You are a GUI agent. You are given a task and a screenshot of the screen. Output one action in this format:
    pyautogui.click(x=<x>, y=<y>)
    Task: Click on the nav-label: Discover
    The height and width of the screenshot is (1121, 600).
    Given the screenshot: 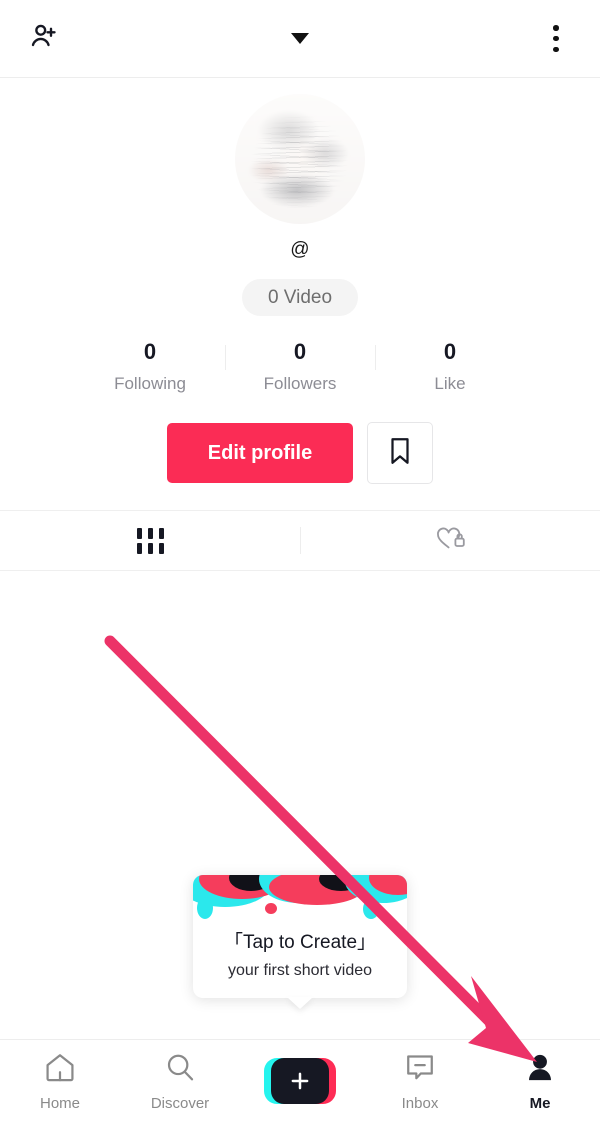 What is the action you would take?
    pyautogui.click(x=180, y=1103)
    